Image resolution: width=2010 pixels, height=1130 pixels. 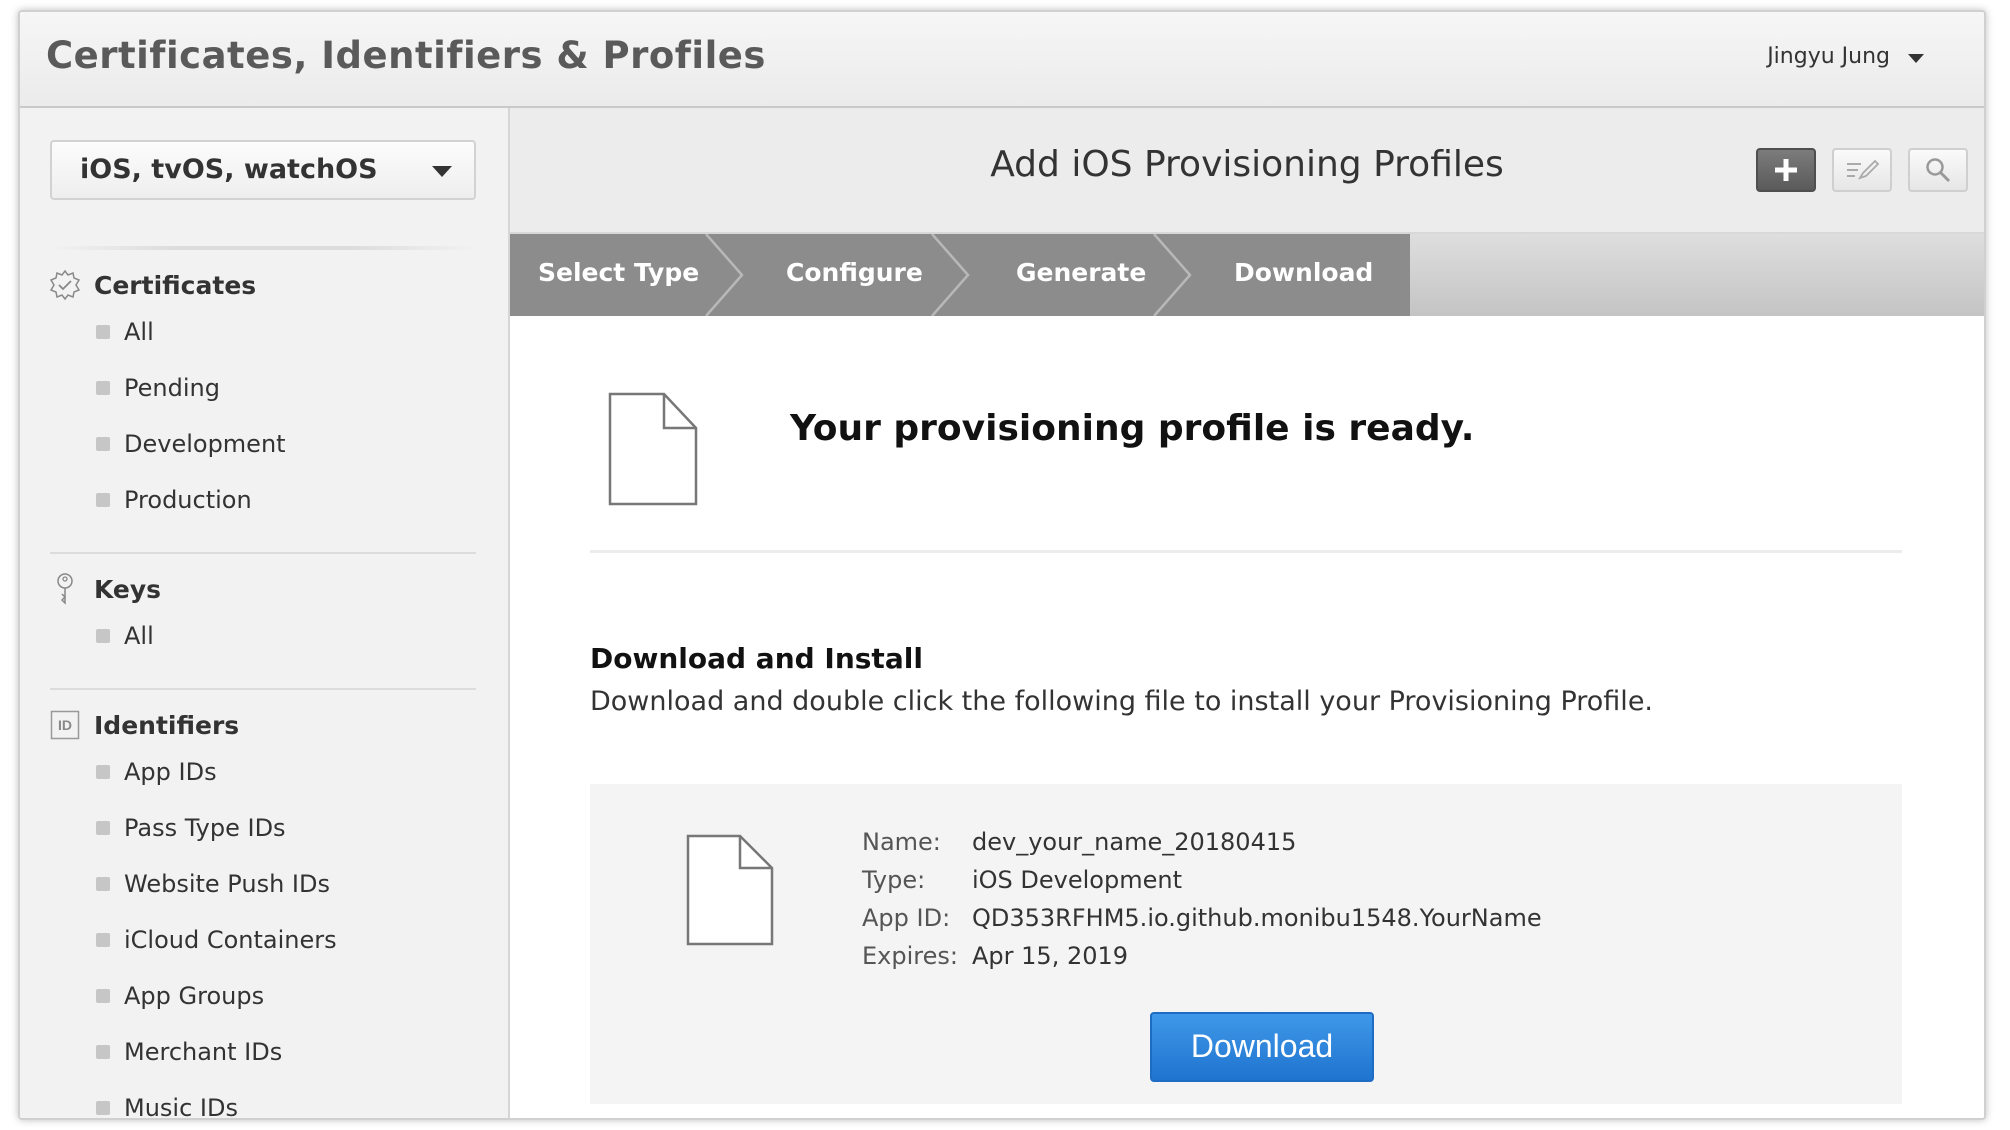 What do you see at coordinates (406, 55) in the screenshot?
I see `app-title: Certificates, Identifiers & Profiles` at bounding box center [406, 55].